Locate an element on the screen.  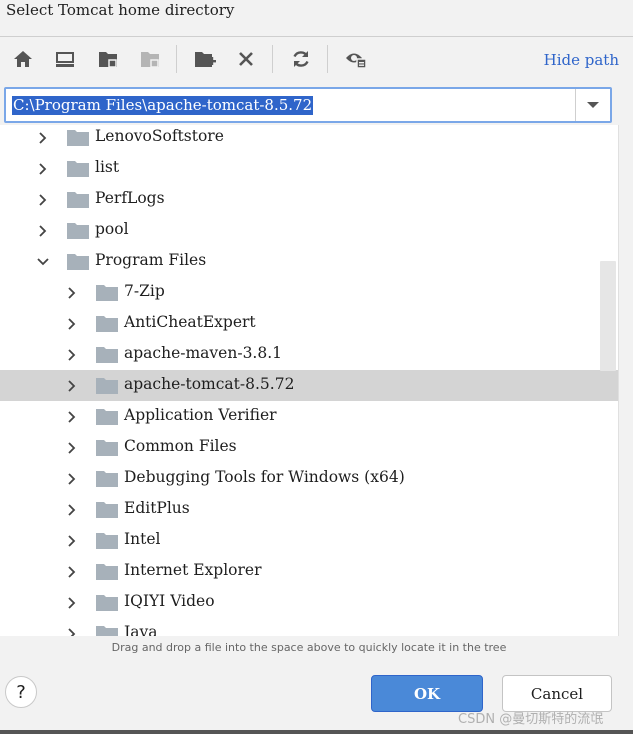
dialog-titlebar: Select Tomcat home directory is located at coordinates (316, 18).